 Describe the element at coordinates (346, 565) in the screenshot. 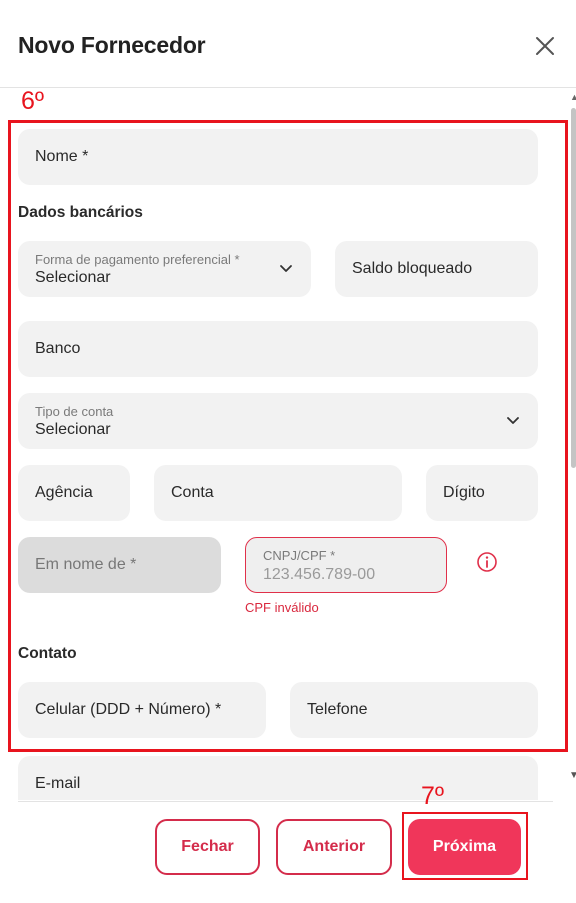

I see `cnpj-cpf-field: CNPJ/CPF * 123.456.789-00` at that location.